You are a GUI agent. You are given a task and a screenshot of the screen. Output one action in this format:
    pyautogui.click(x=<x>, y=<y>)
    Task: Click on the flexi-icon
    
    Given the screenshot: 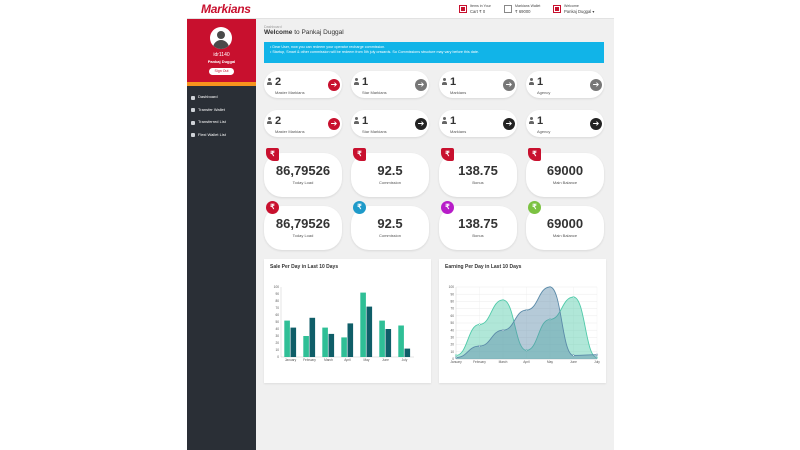 What is the action you would take?
    pyautogui.click(x=193, y=135)
    